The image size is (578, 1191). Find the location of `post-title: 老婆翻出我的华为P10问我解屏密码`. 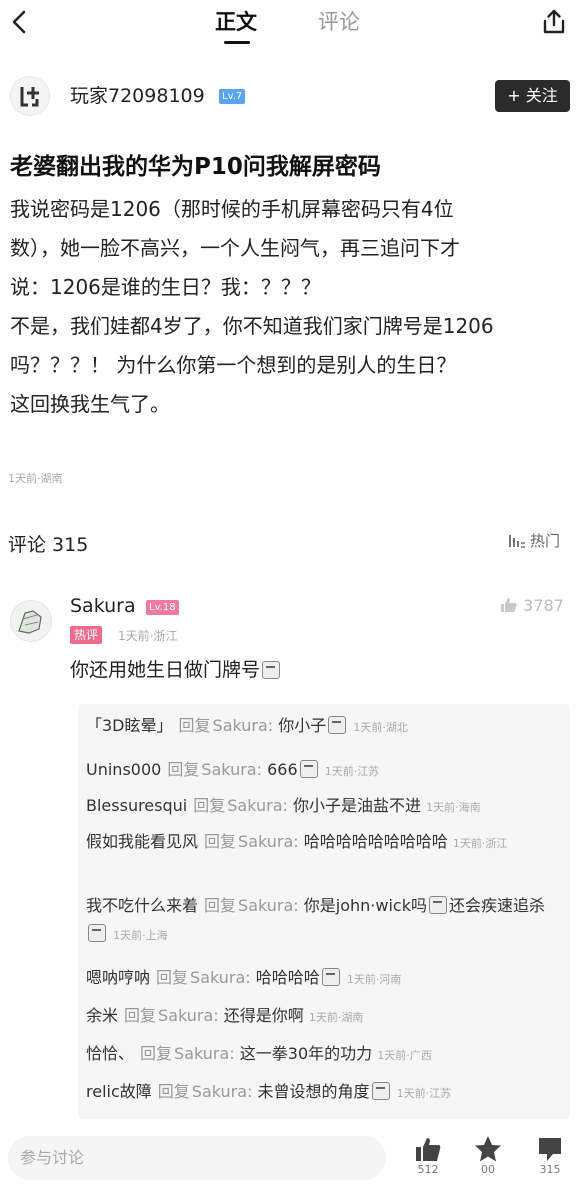

post-title: 老婆翻出我的华为P10问我解屏密码 is located at coordinates (195, 167).